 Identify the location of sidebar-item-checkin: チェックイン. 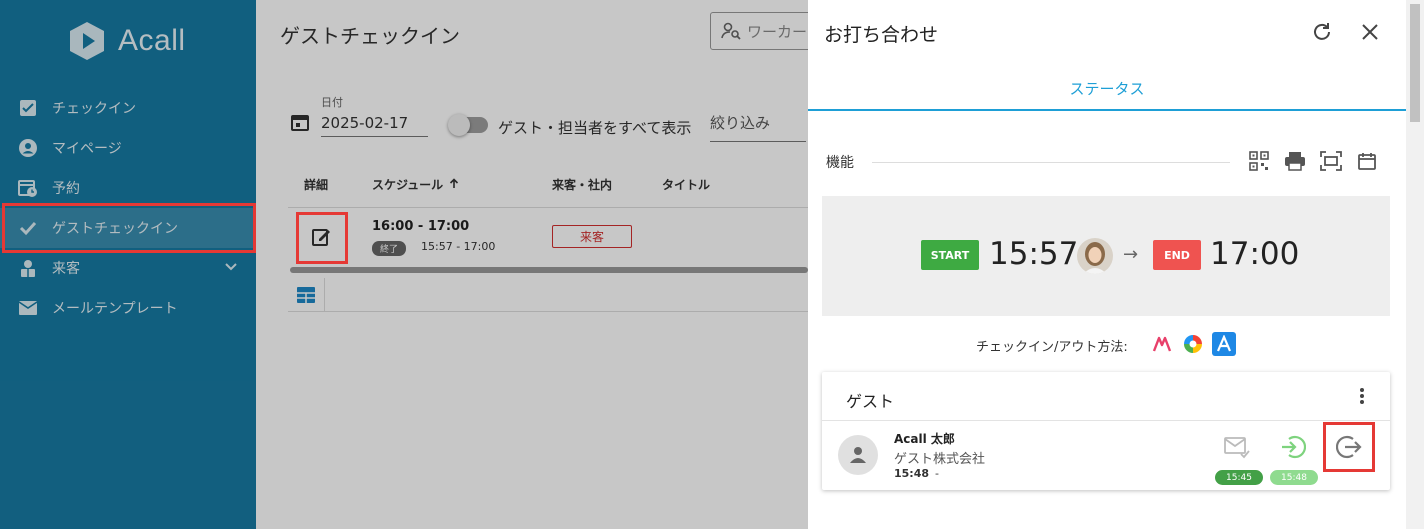
(128, 108).